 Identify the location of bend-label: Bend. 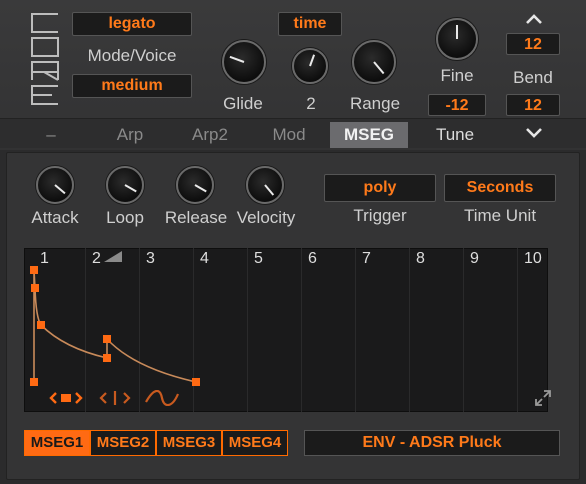
(533, 77).